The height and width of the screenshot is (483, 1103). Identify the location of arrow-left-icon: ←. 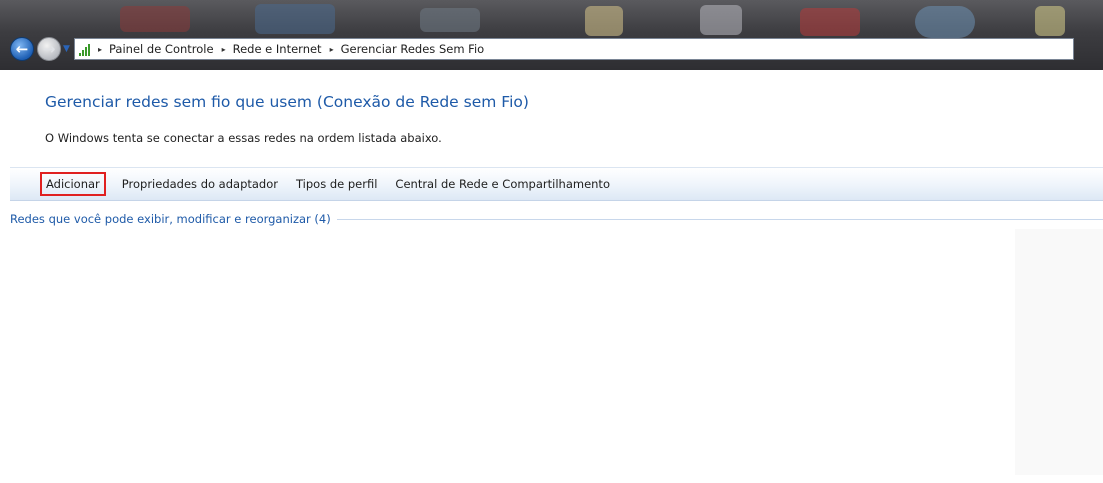
(22, 49).